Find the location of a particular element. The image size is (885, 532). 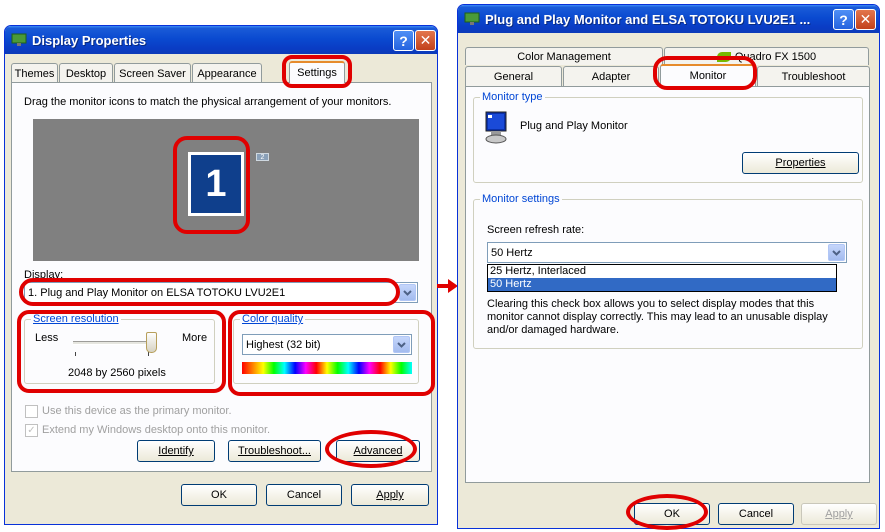

tab-appearance: Appearance is located at coordinates (227, 73).